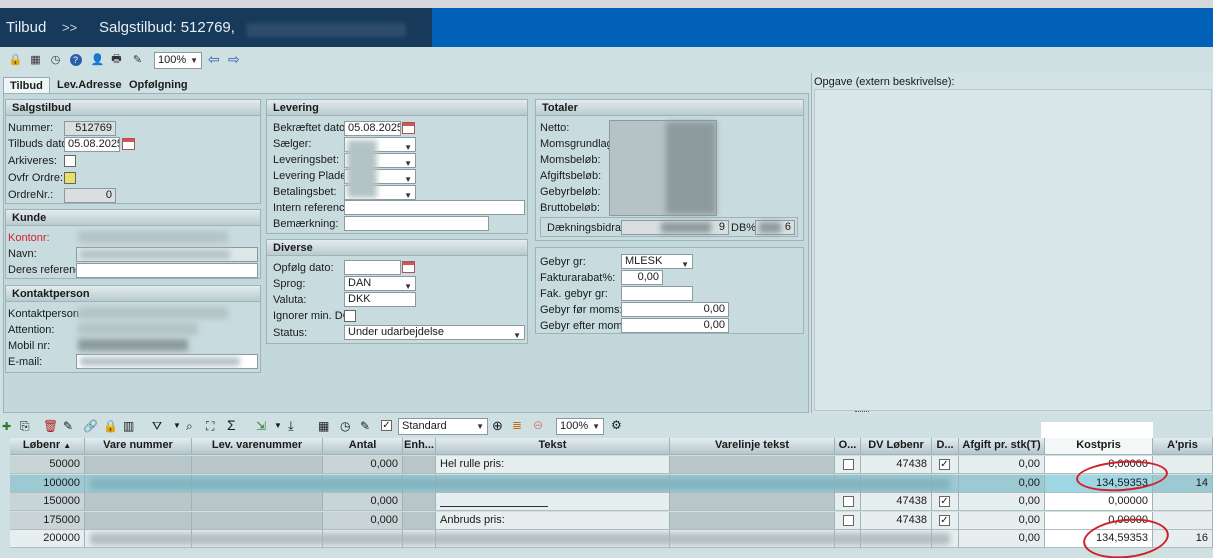 The width and height of the screenshot is (1213, 558). Describe the element at coordinates (116, 59) in the screenshot. I see `print-icon: 🖶` at that location.